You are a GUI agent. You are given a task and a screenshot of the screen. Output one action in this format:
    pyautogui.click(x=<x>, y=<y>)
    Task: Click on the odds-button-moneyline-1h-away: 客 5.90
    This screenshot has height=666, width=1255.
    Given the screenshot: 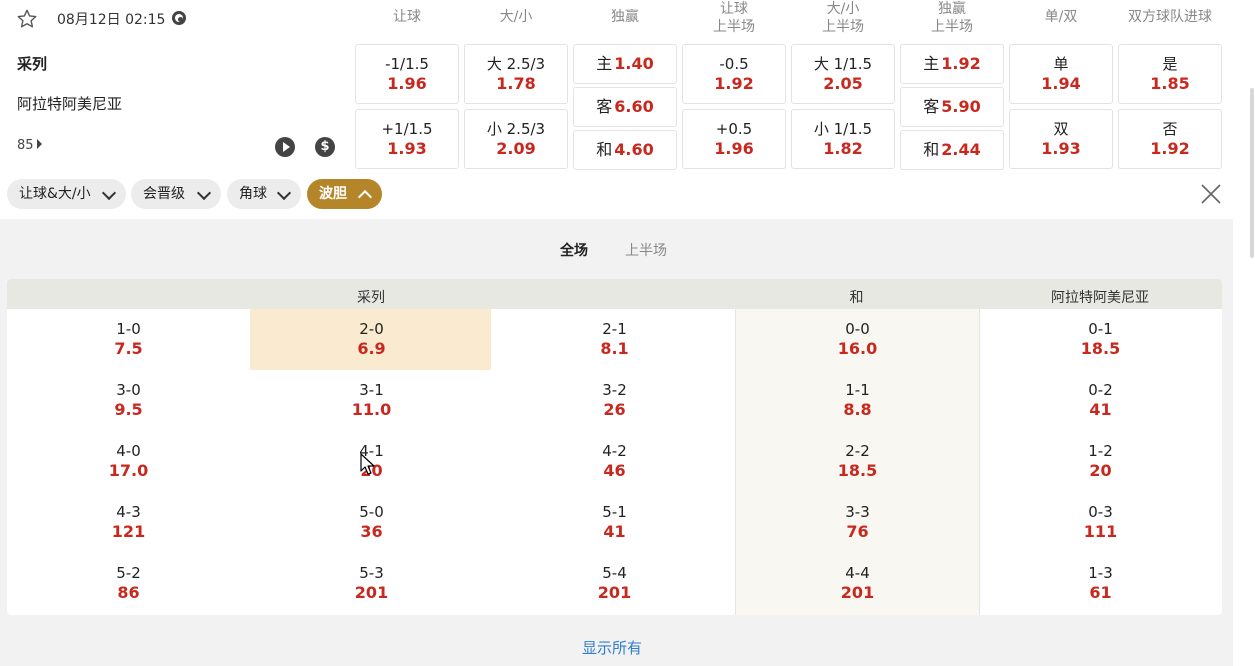 What is the action you would take?
    pyautogui.click(x=952, y=107)
    